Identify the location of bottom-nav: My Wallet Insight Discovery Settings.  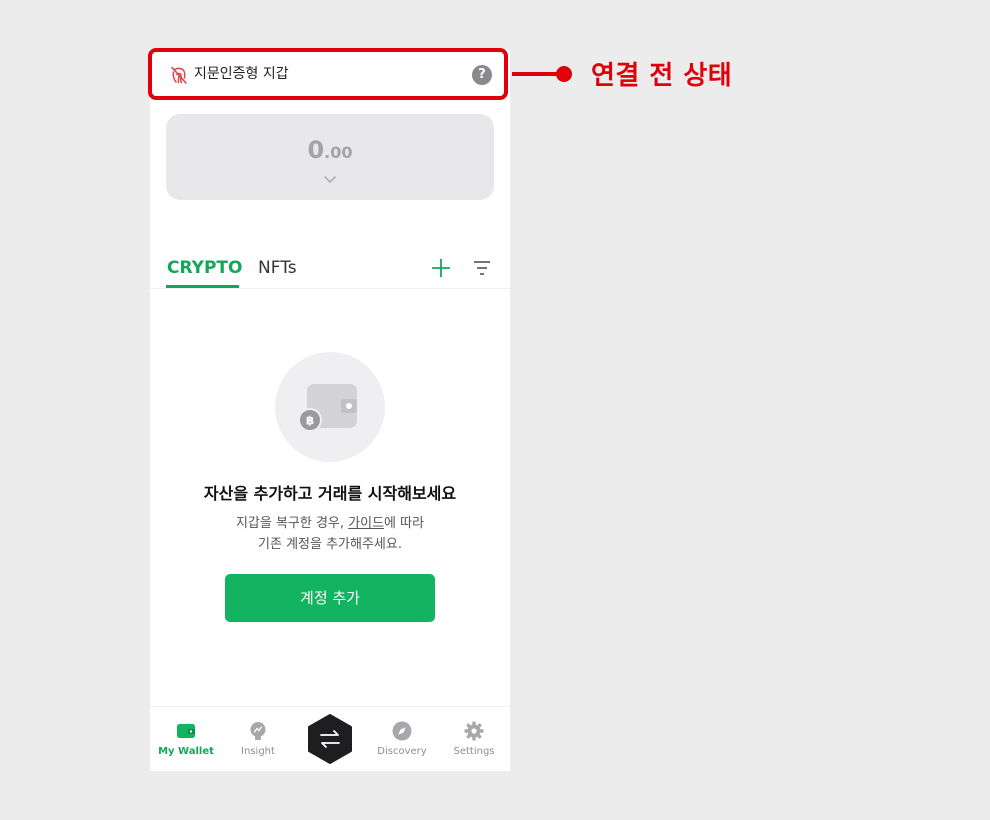
(330, 738).